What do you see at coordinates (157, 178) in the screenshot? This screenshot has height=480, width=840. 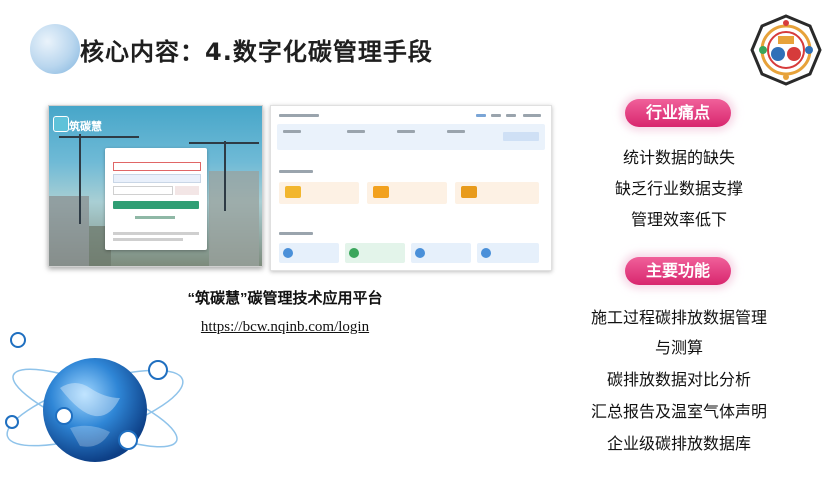 I see `password-field` at bounding box center [157, 178].